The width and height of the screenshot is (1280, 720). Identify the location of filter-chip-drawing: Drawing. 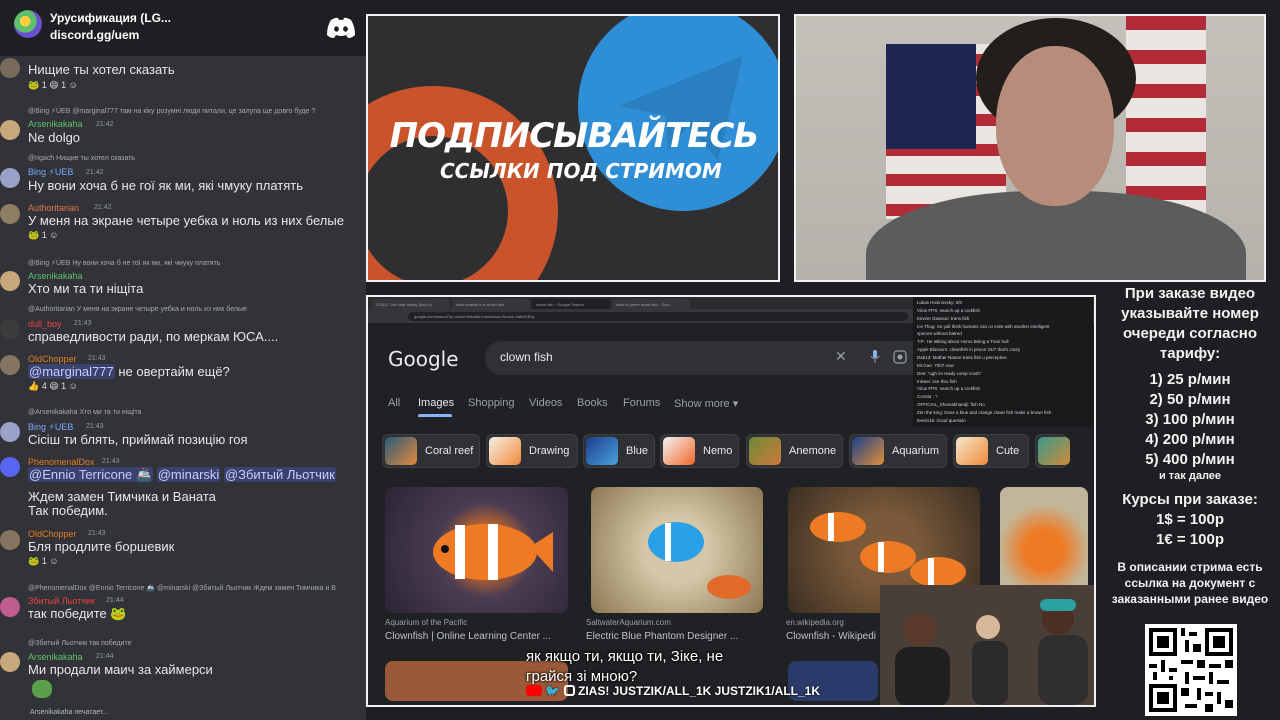
(532, 451).